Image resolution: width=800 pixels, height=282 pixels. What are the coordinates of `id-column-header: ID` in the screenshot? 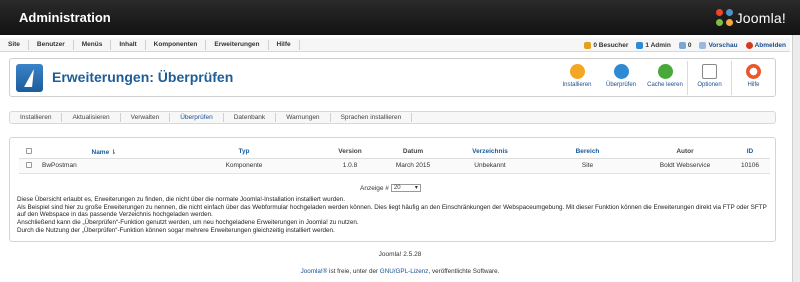 It's located at (750, 152).